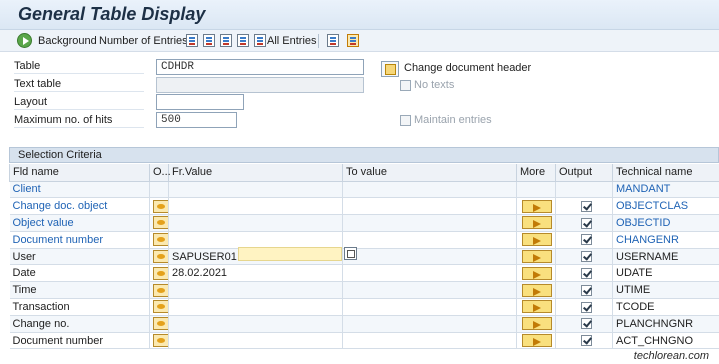 This screenshot has height=364, width=719. Describe the element at coordinates (79, 103) in the screenshot. I see `layout-label: Layout` at that location.